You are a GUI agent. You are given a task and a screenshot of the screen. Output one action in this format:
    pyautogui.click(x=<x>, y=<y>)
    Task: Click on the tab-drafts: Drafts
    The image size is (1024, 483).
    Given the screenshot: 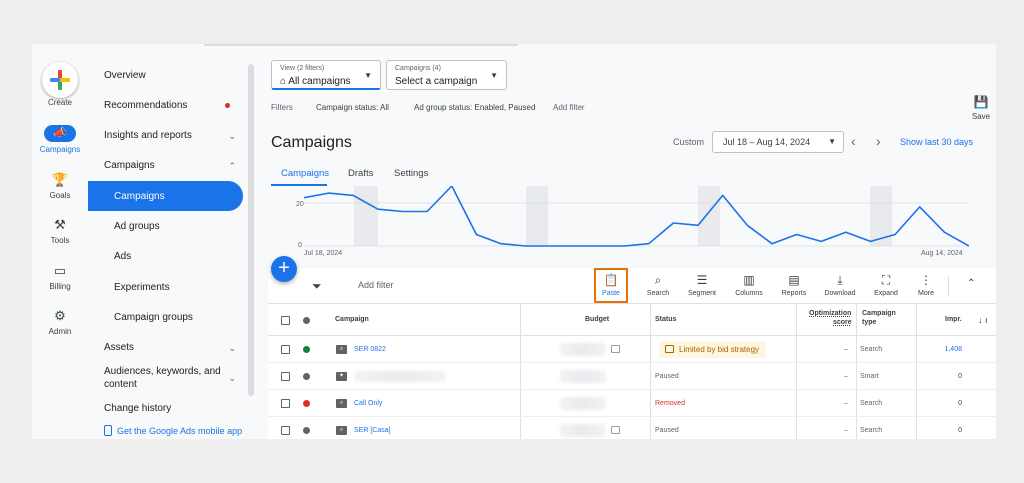 What is the action you would take?
    pyautogui.click(x=360, y=173)
    